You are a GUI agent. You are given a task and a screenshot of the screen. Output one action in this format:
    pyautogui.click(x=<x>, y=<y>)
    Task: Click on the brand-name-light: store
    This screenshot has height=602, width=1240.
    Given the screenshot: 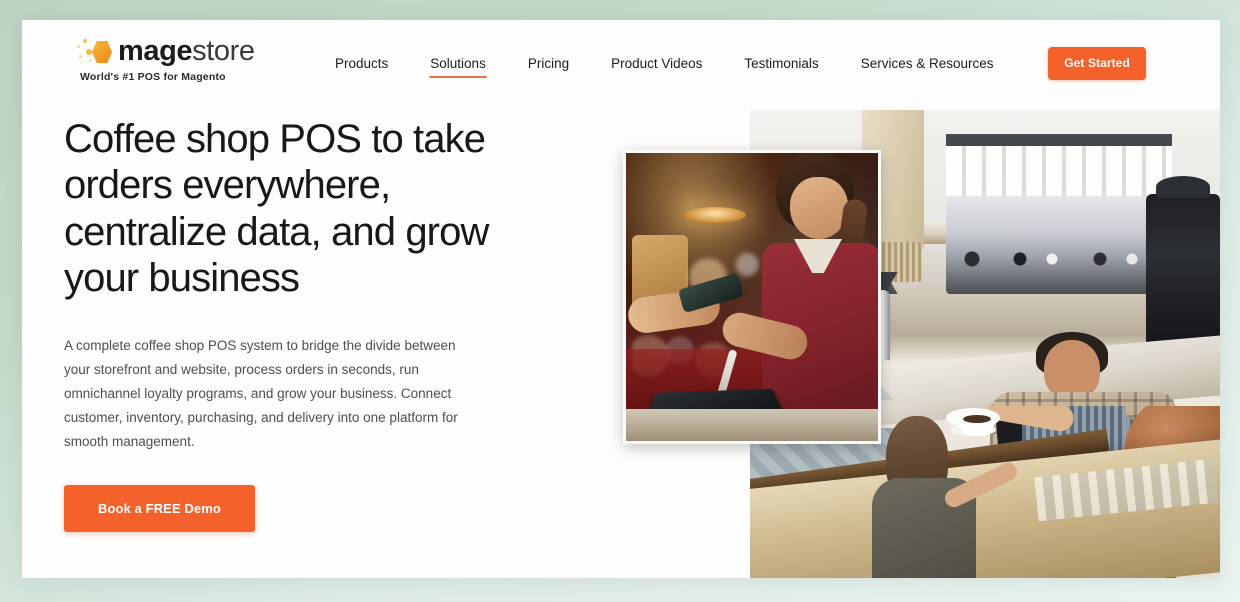 What is the action you would take?
    pyautogui.click(x=223, y=50)
    